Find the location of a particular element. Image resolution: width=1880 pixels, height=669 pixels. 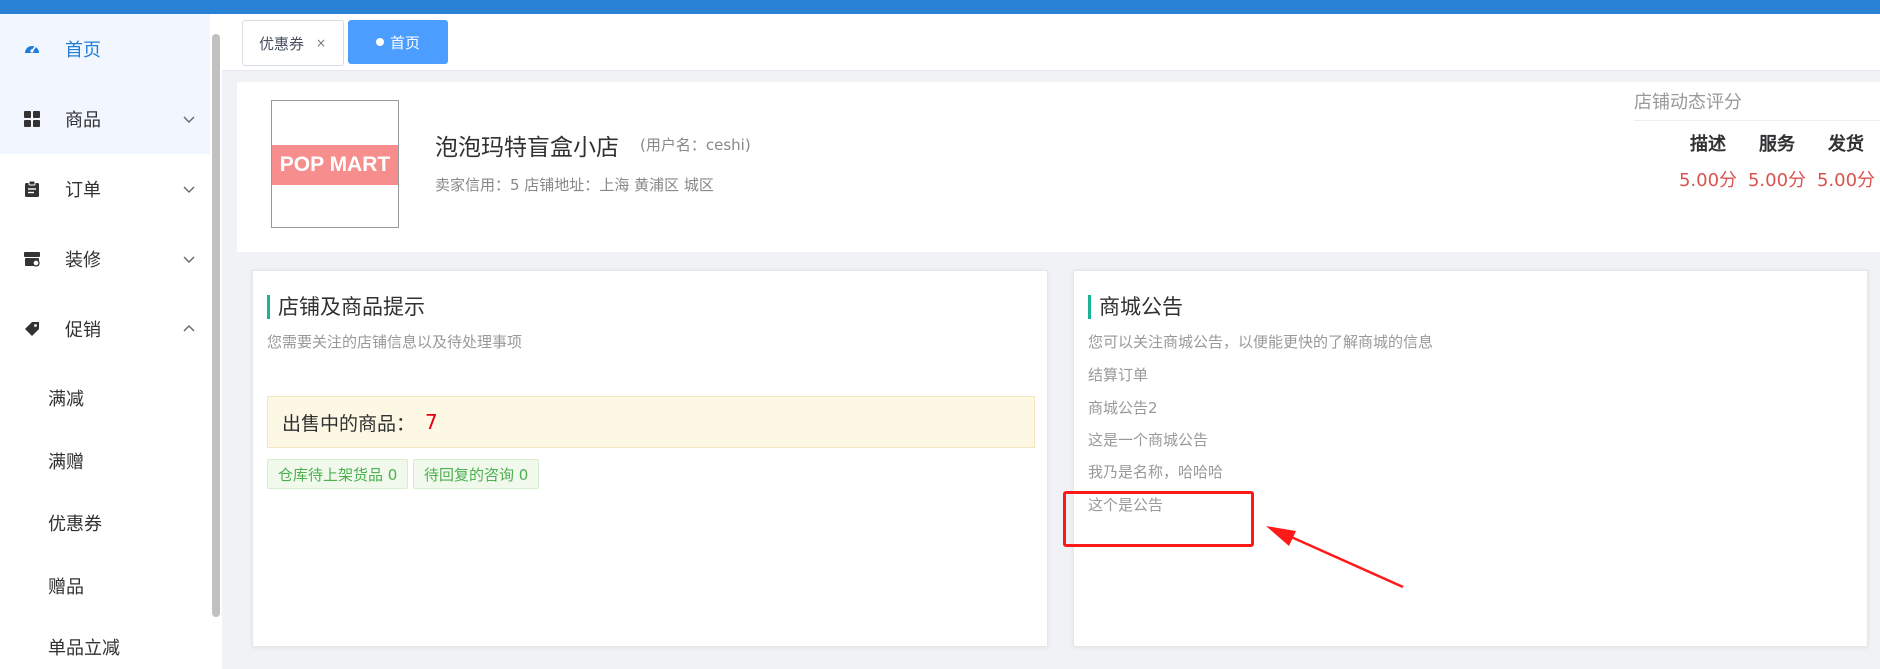

card-subtitle: 您可以关注商城公告，以便能更快的了解商城的信息 is located at coordinates (1261, 342).